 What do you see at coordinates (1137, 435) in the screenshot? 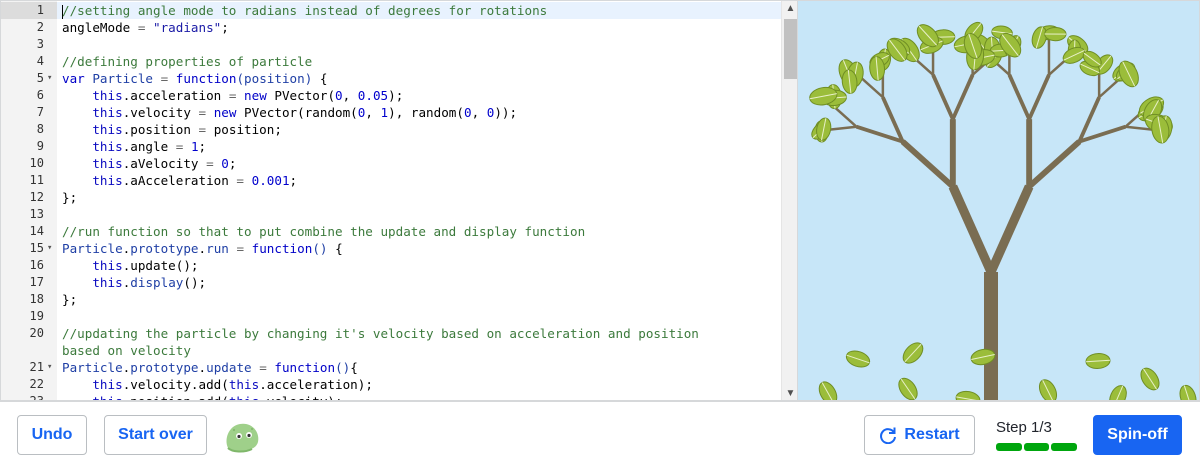
I see `spin-off-button: Spin-off` at bounding box center [1137, 435].